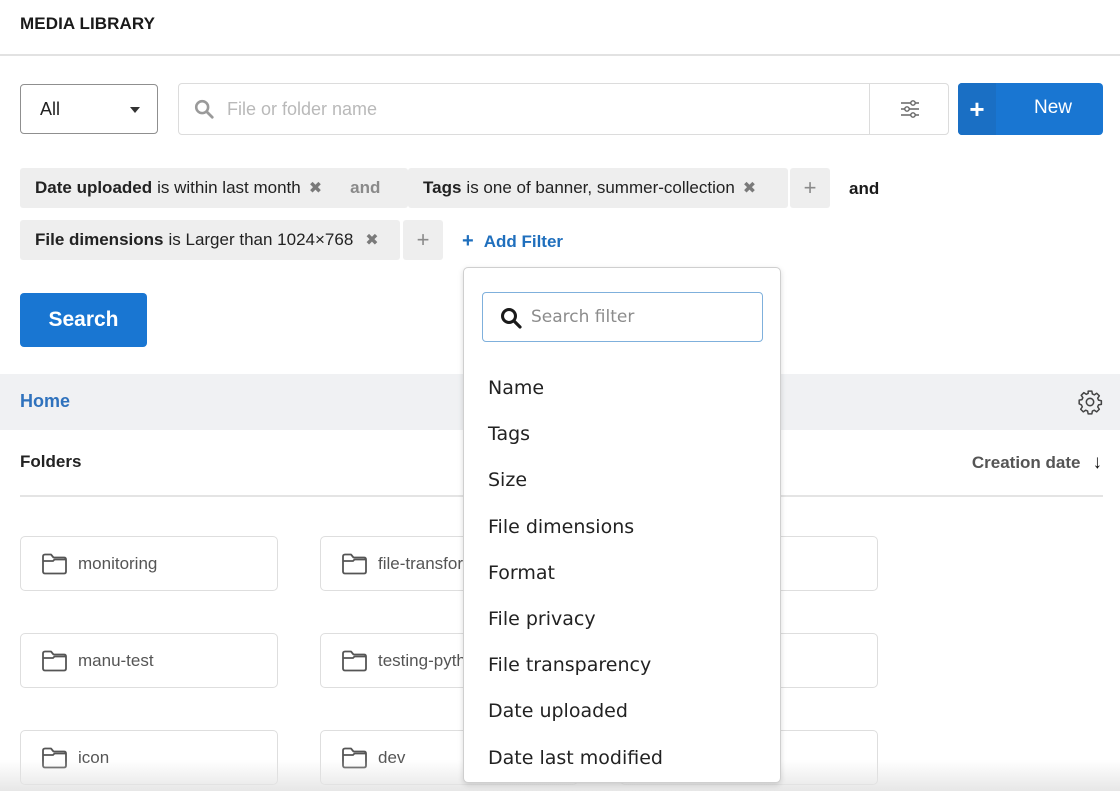 The image size is (1120, 791). What do you see at coordinates (561, 527) in the screenshot?
I see `filter-option: File dimensions` at bounding box center [561, 527].